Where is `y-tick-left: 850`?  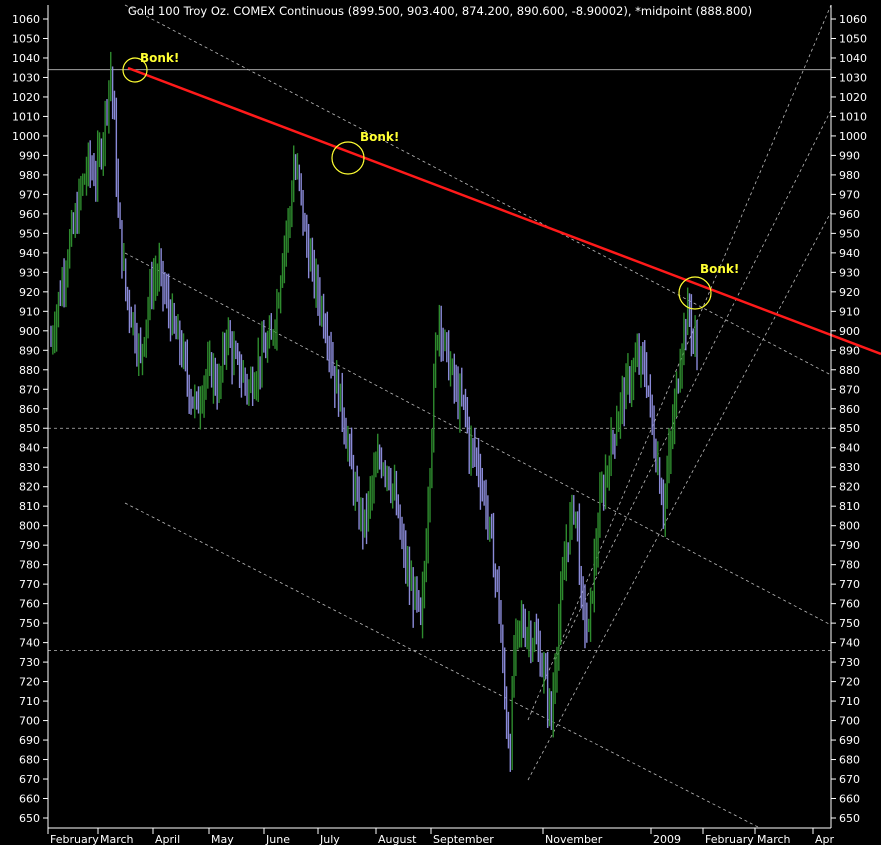 y-tick-left: 850 is located at coordinates (29, 428).